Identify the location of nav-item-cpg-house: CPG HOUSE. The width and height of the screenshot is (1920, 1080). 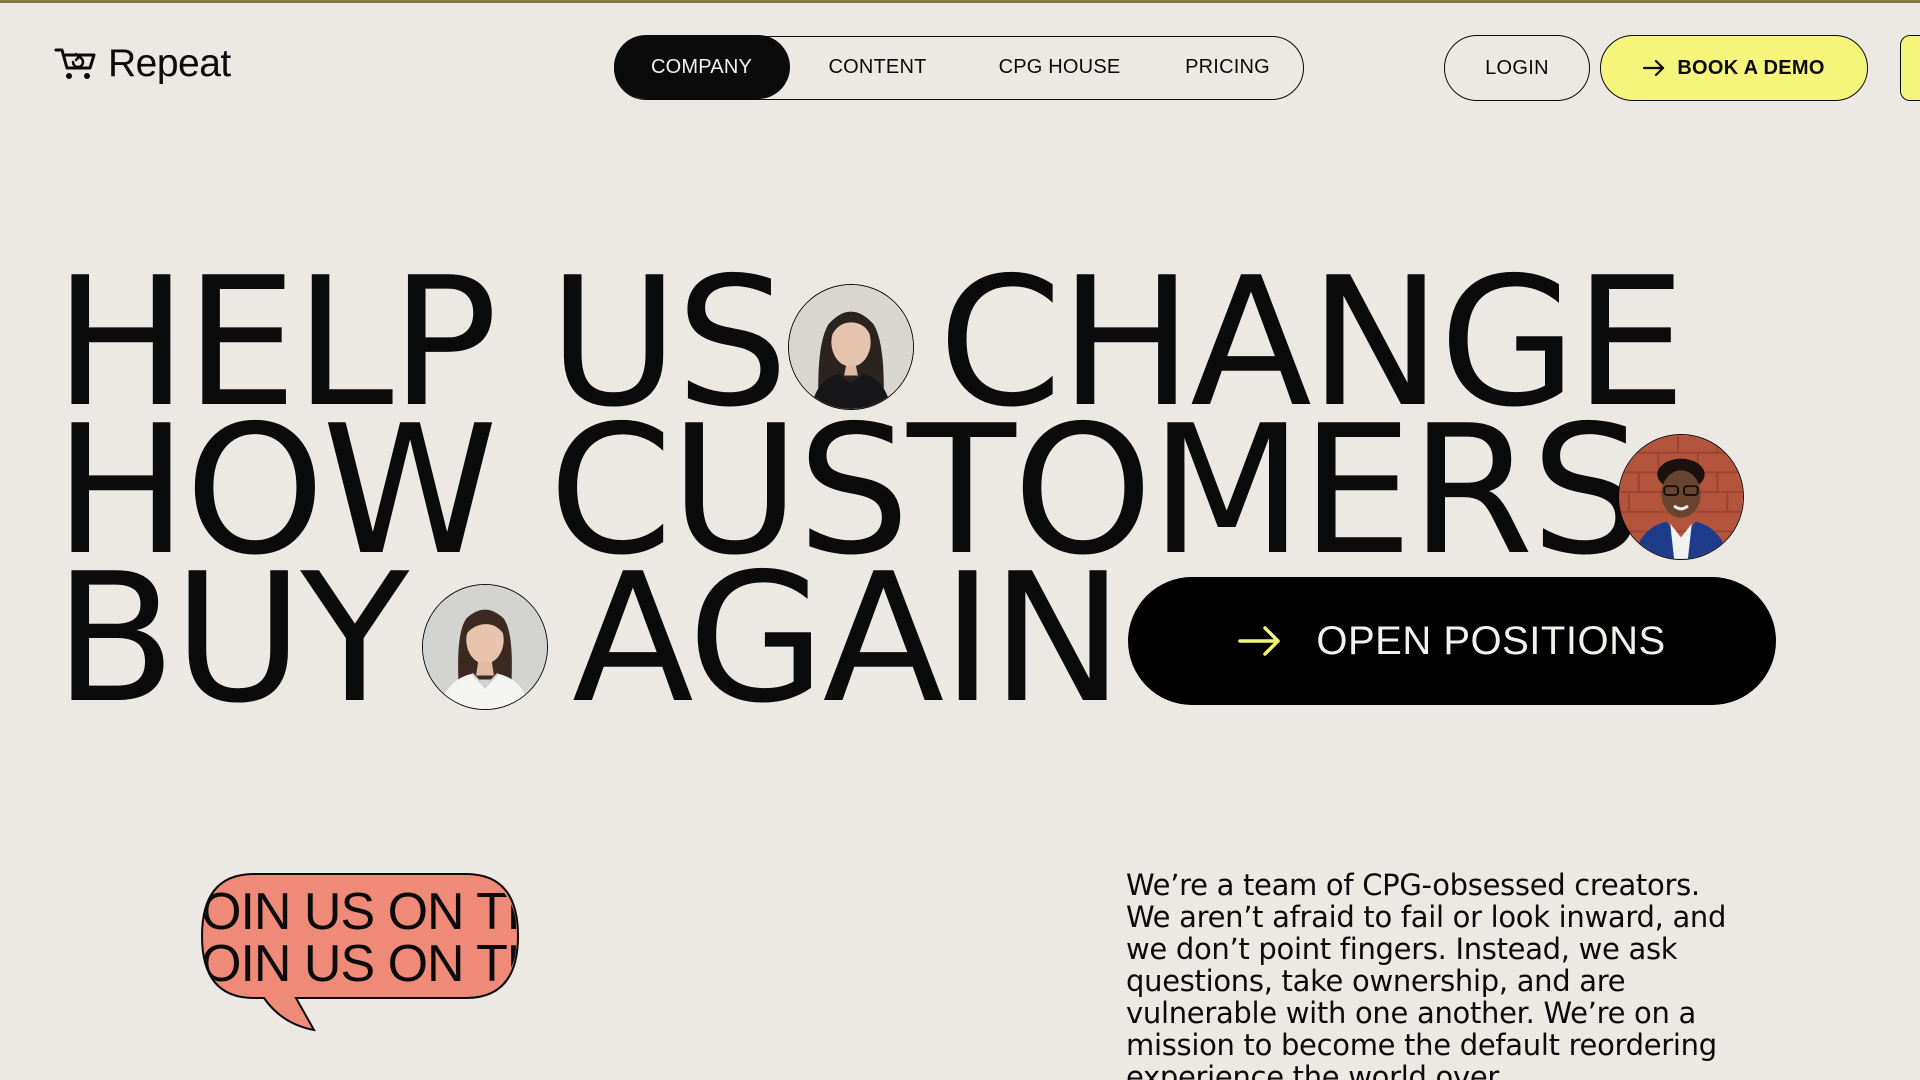
(1060, 67).